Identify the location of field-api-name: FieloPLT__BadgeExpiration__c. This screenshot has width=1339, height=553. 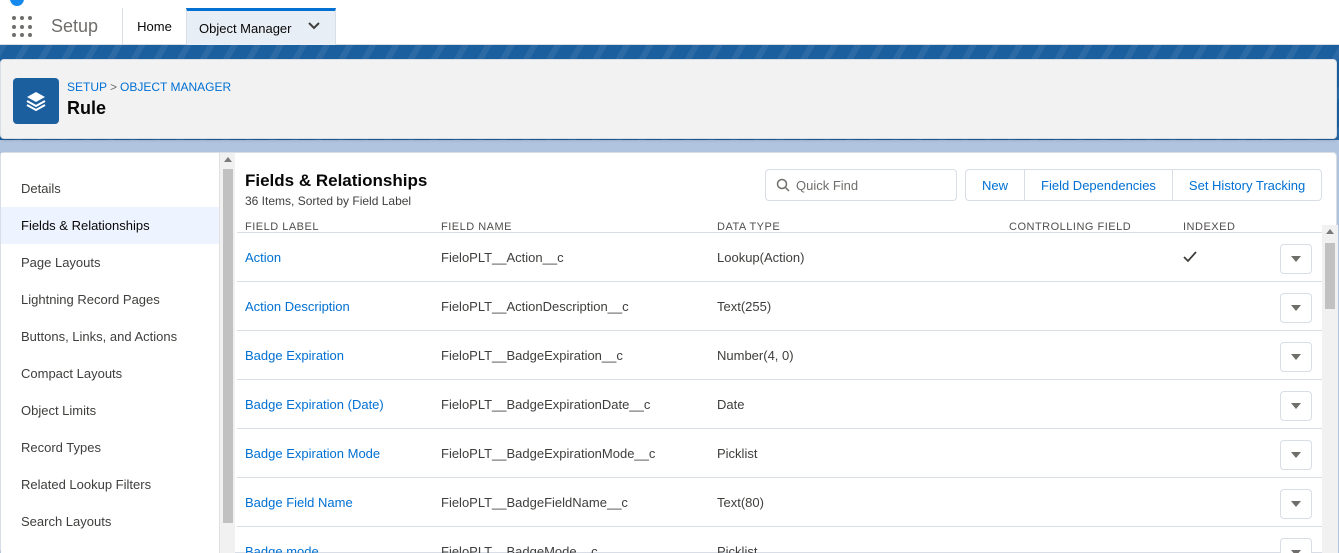
(532, 355).